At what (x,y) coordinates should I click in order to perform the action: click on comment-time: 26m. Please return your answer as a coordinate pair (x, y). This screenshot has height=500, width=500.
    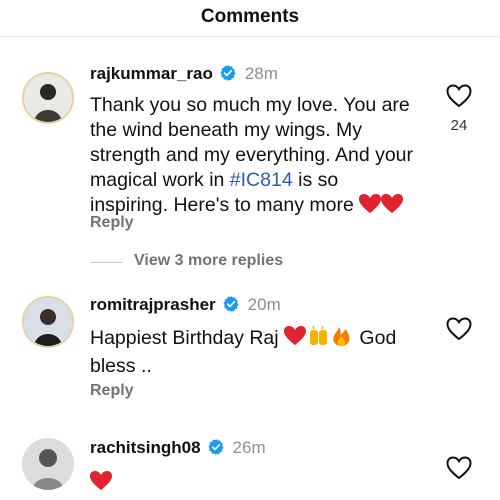
    Looking at the image, I should click on (249, 447).